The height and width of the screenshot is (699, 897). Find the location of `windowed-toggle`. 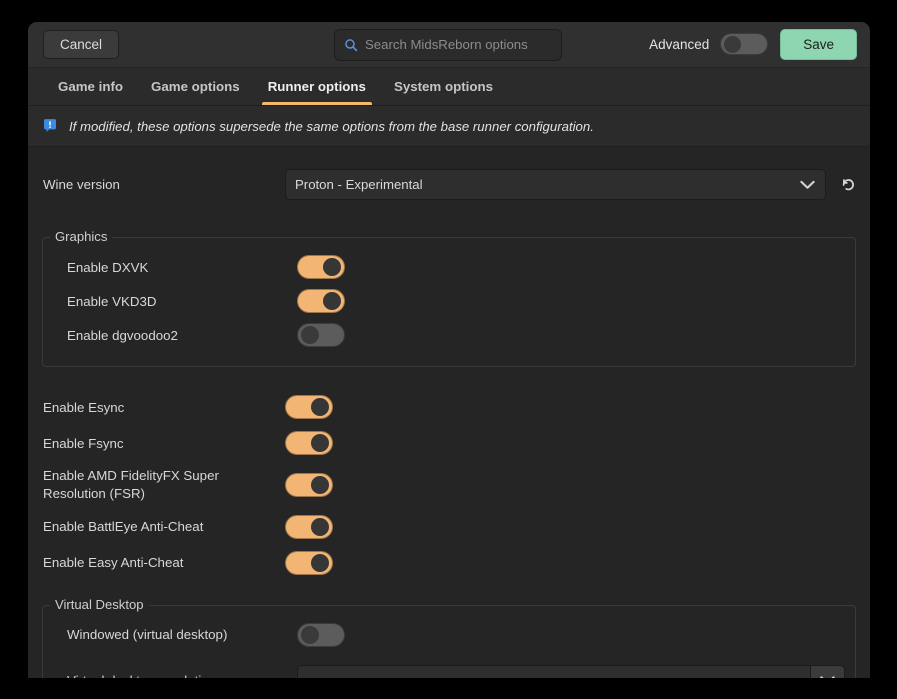

windowed-toggle is located at coordinates (321, 634).